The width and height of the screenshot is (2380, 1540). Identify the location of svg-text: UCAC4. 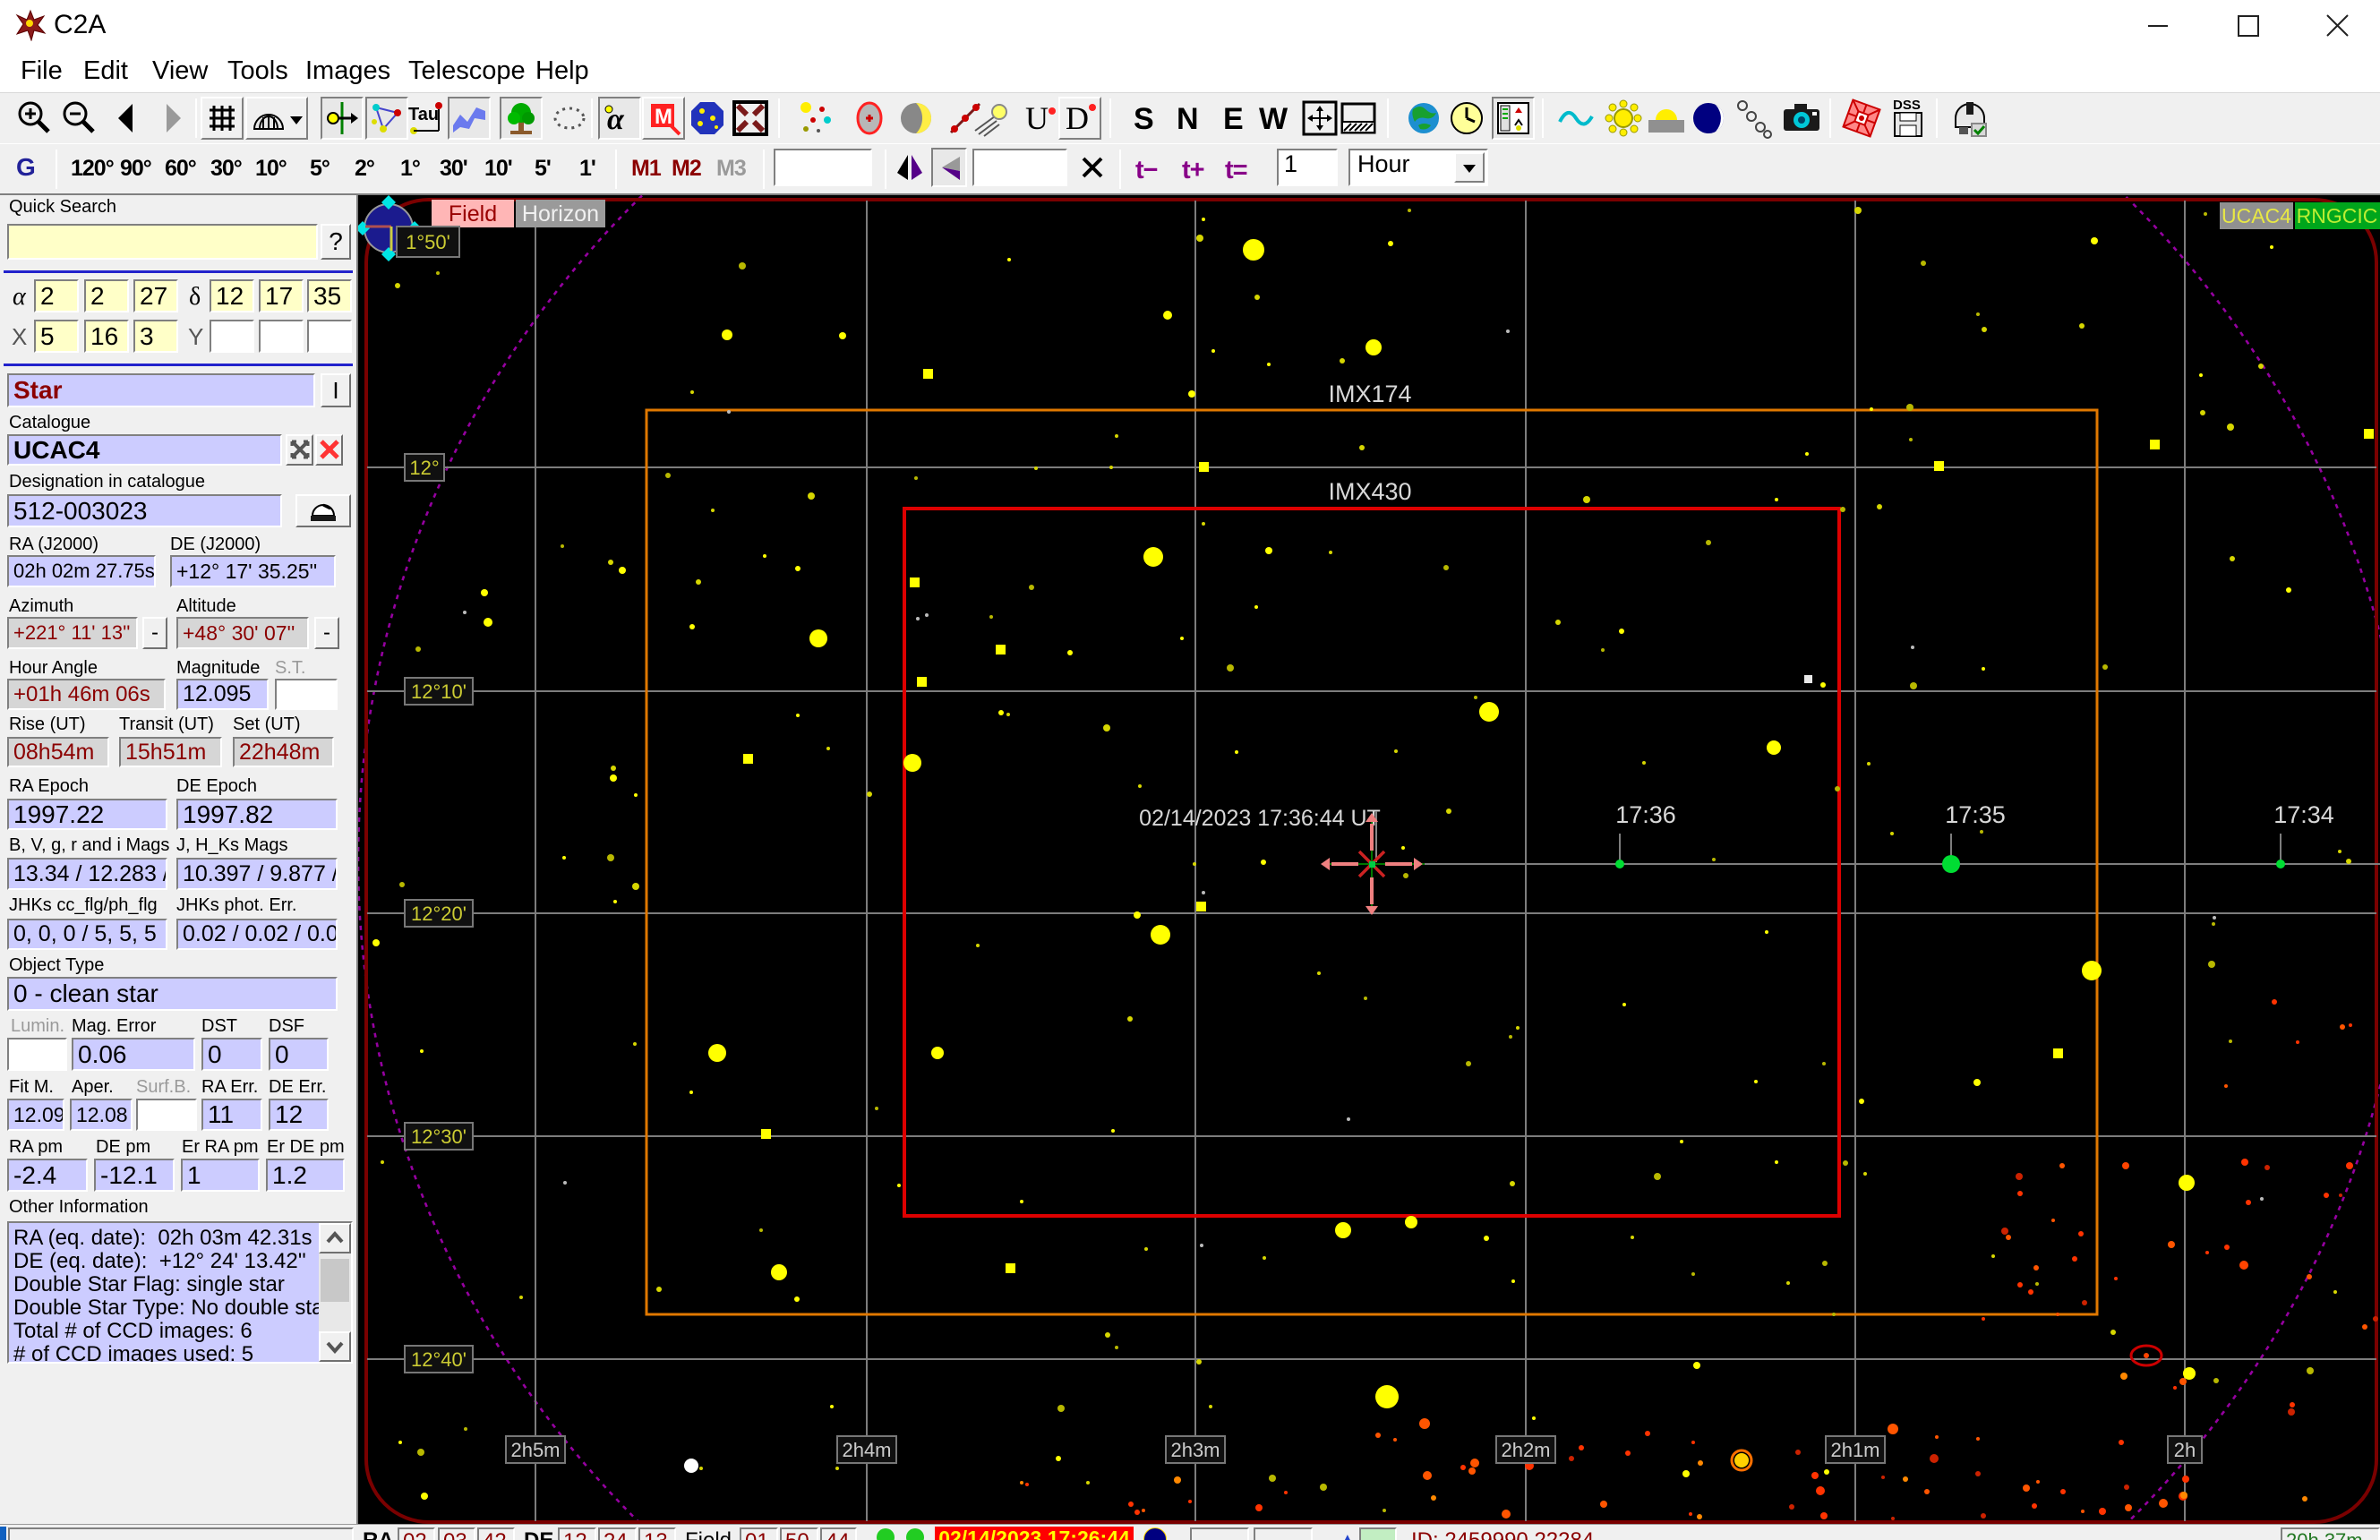
(2256, 215).